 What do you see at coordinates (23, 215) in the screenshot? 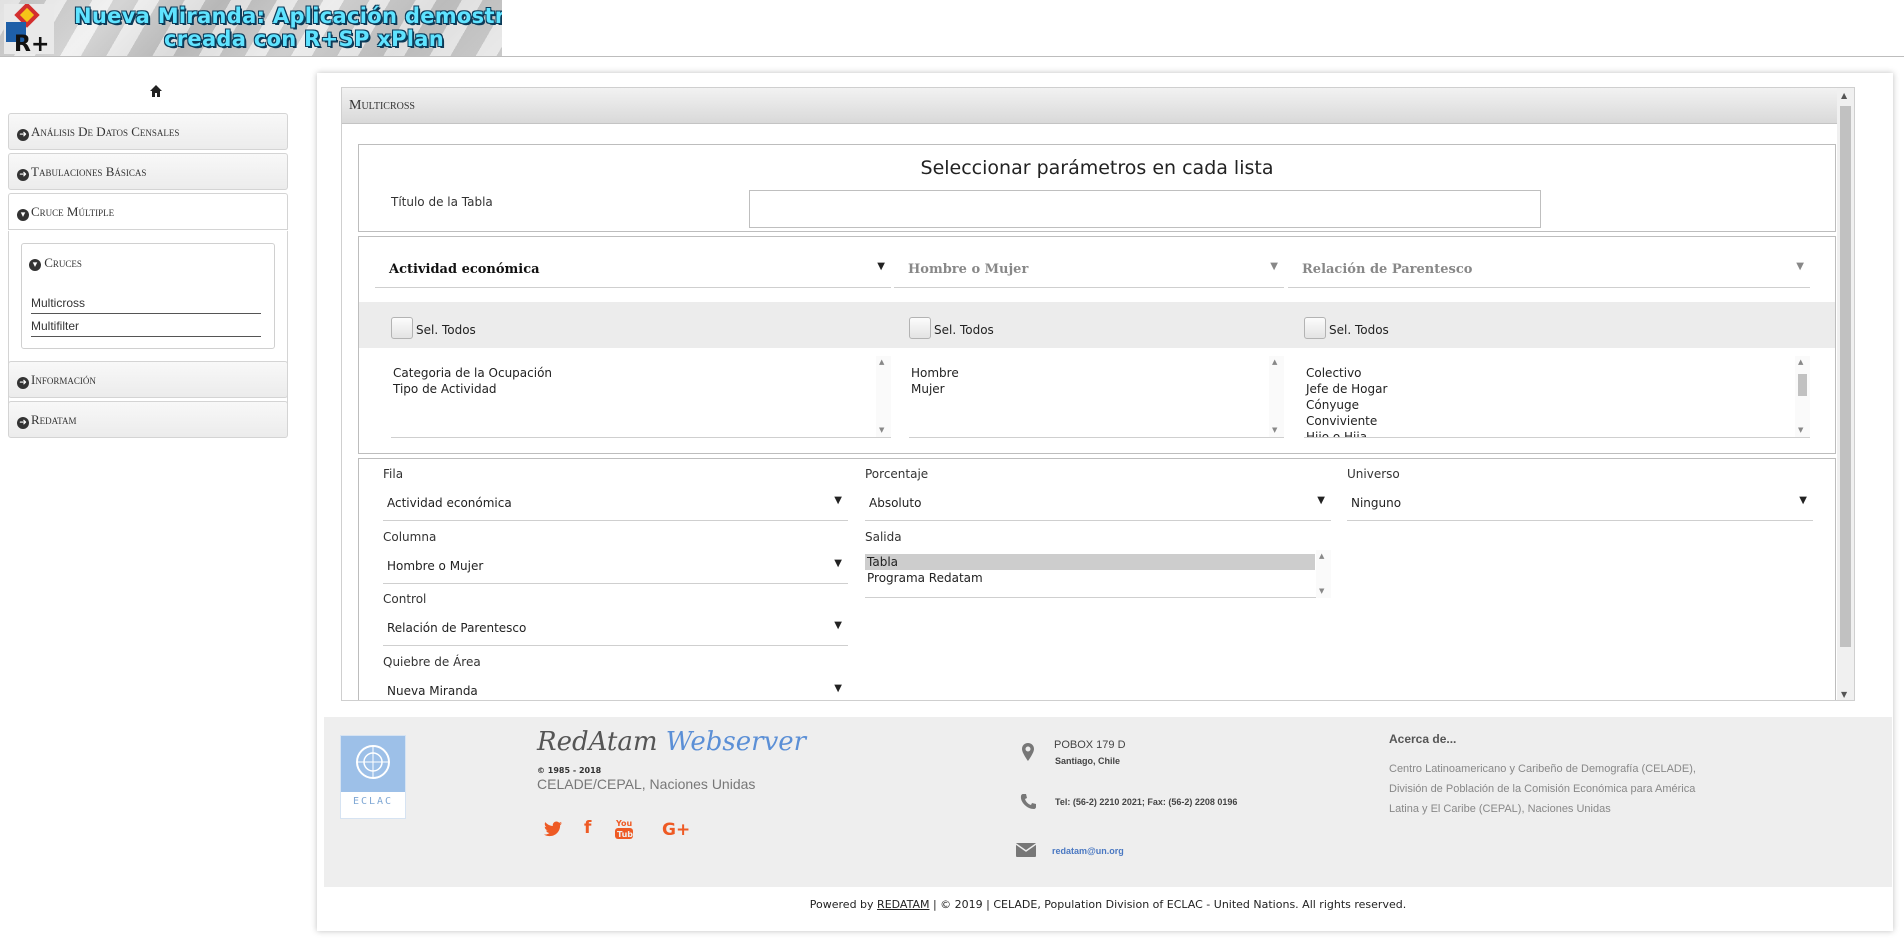
I see `arrow-down-circle-icon: ▾` at bounding box center [23, 215].